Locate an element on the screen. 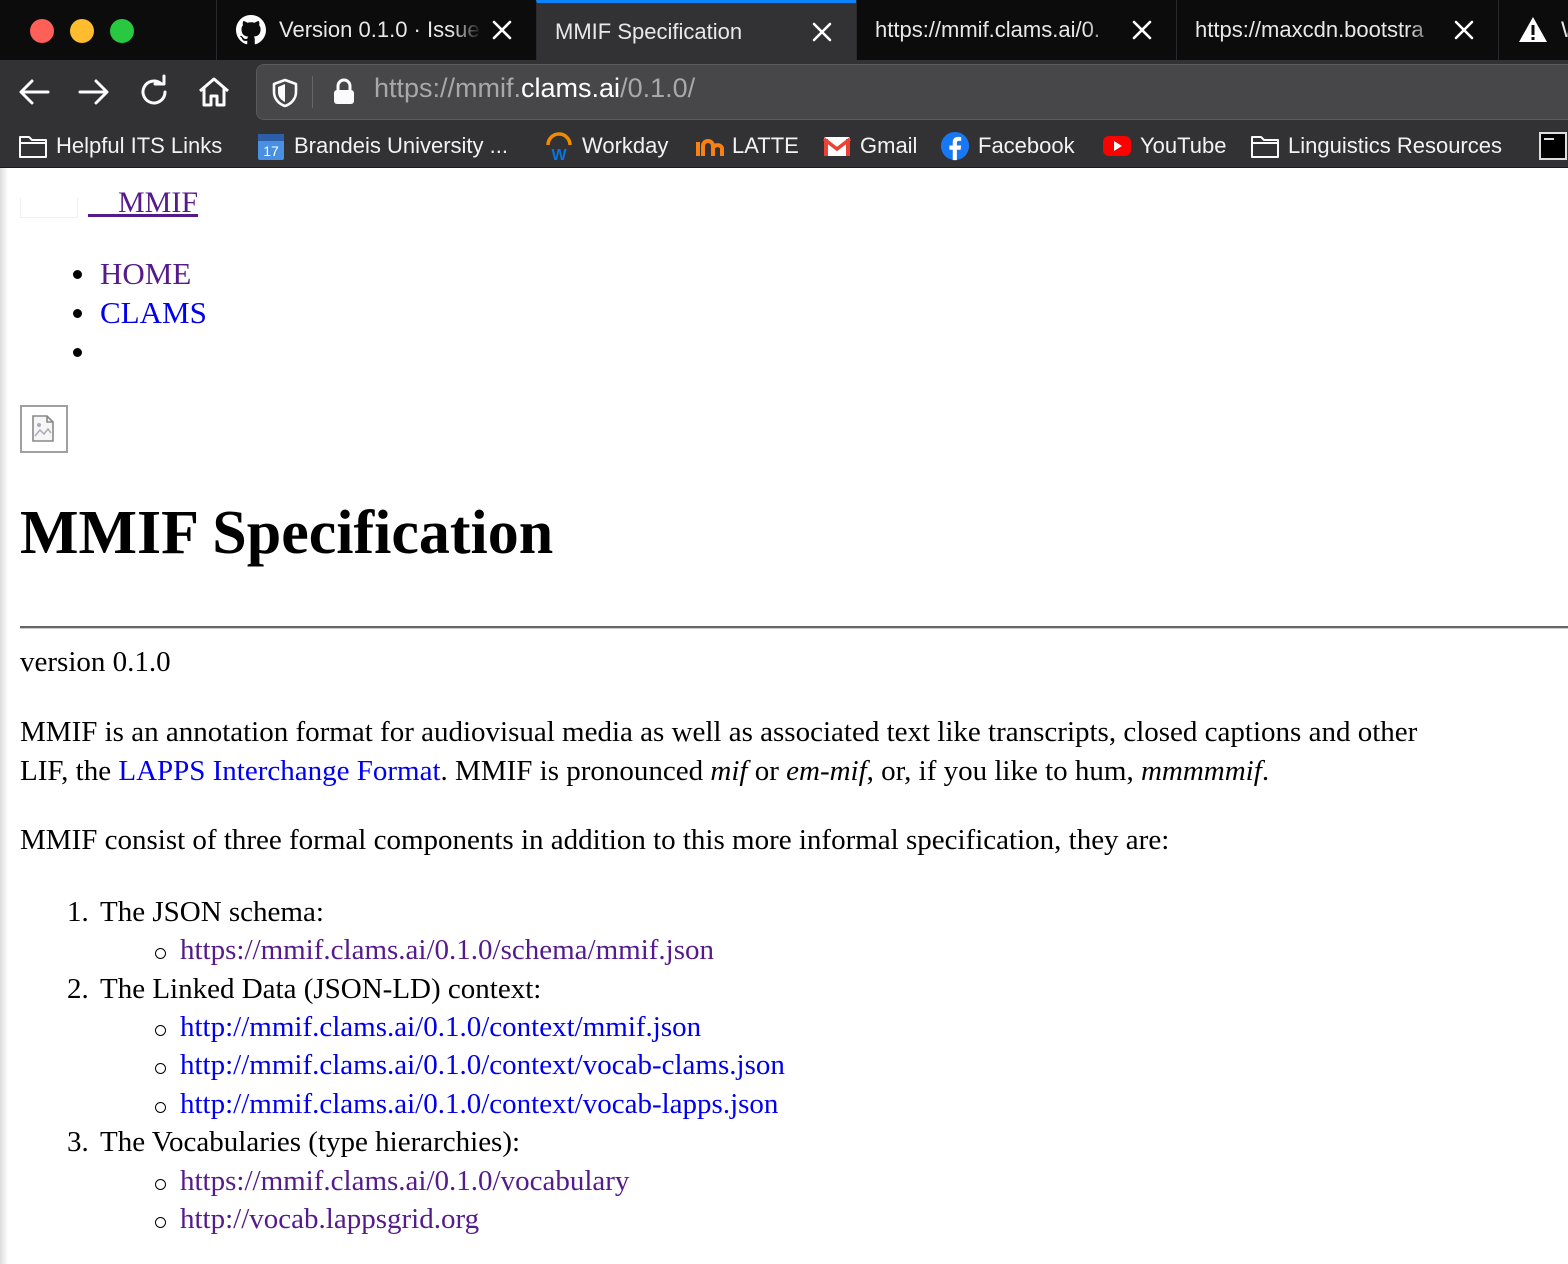 The height and width of the screenshot is (1264, 1568). nav-item-clams: CLAMS is located at coordinates (140, 312).